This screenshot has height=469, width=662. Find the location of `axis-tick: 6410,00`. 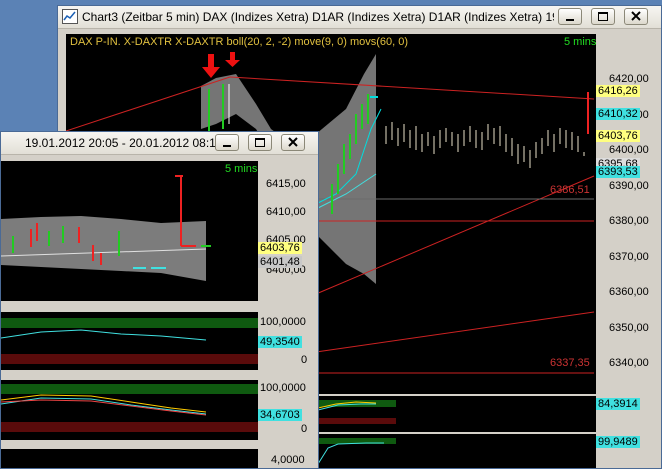

axis-tick: 6410,00 is located at coordinates (286, 212).